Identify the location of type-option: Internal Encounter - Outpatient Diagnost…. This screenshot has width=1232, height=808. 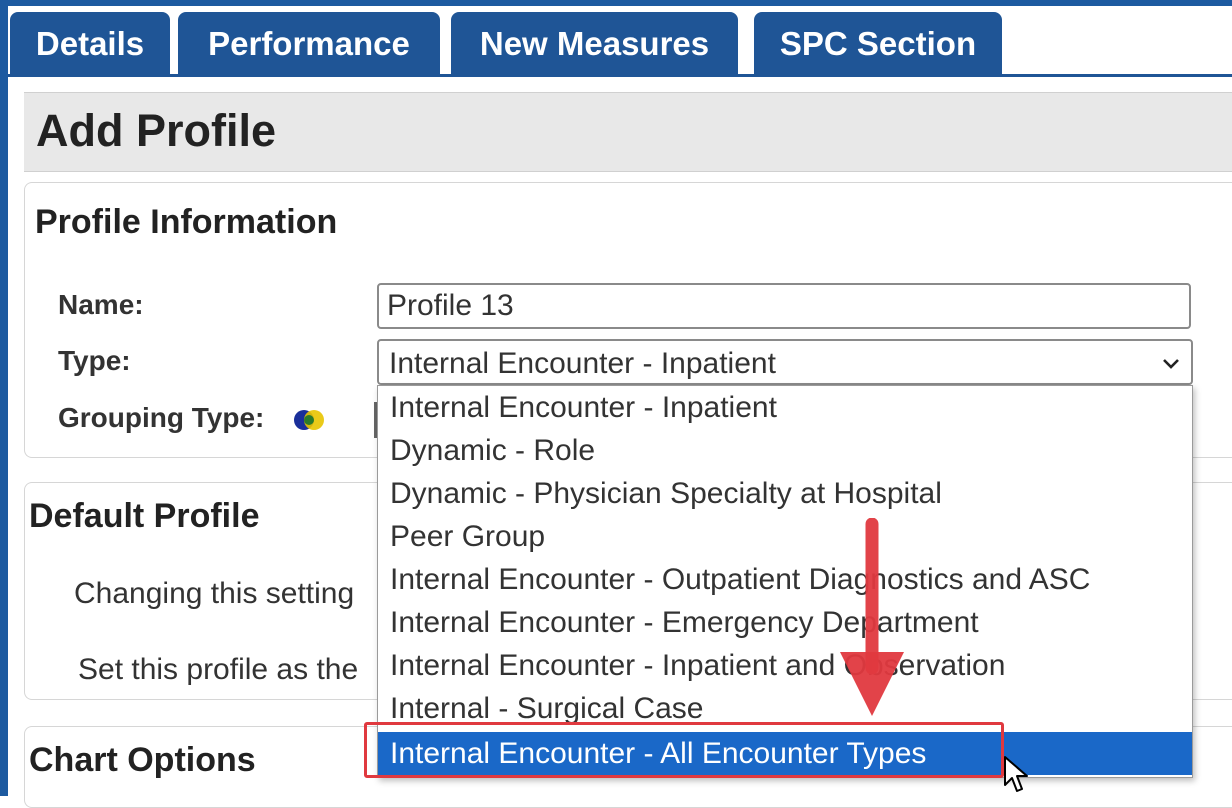
(785, 579).